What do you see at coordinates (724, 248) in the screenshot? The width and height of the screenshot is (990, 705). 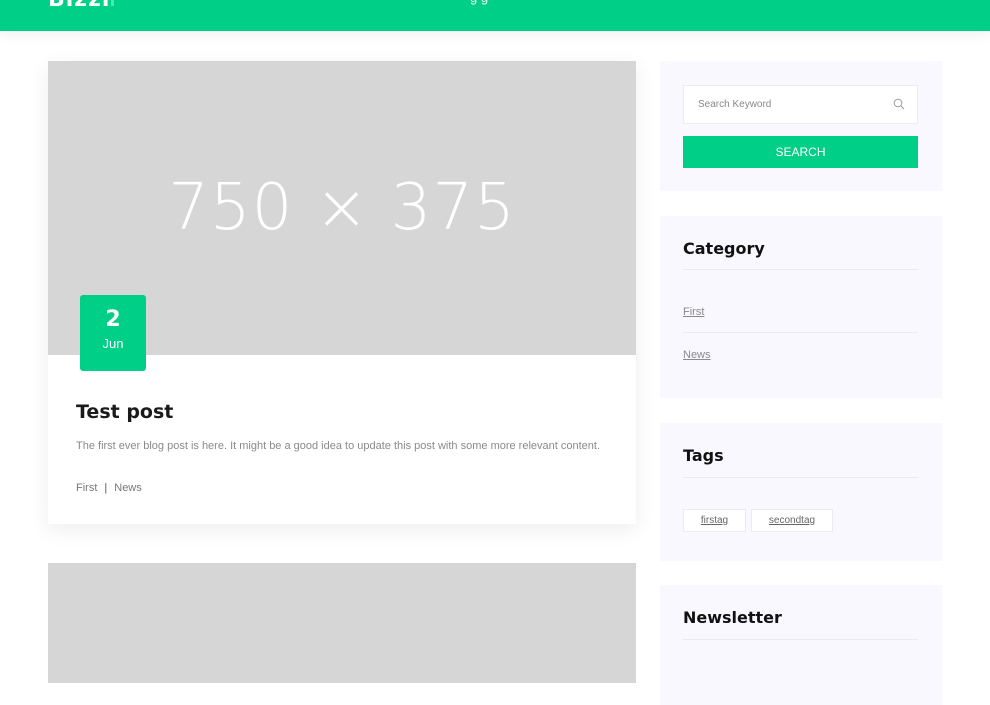 I see `category-title: Category` at bounding box center [724, 248].